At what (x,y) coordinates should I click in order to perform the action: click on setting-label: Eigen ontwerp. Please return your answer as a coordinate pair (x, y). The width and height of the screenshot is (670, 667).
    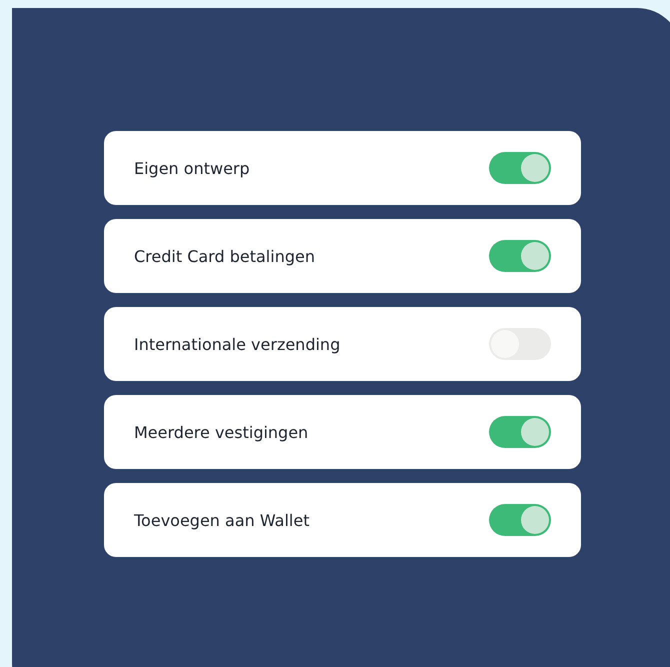
    Looking at the image, I should click on (192, 168).